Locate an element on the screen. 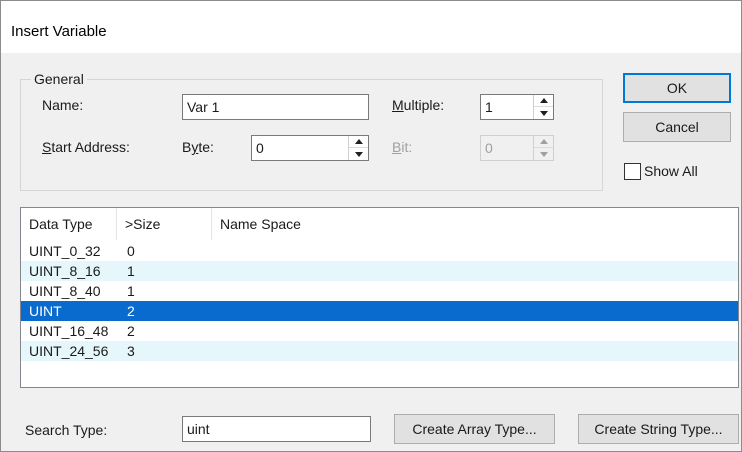 This screenshot has width=742, height=452. multiple-spin-up is located at coordinates (543, 101).